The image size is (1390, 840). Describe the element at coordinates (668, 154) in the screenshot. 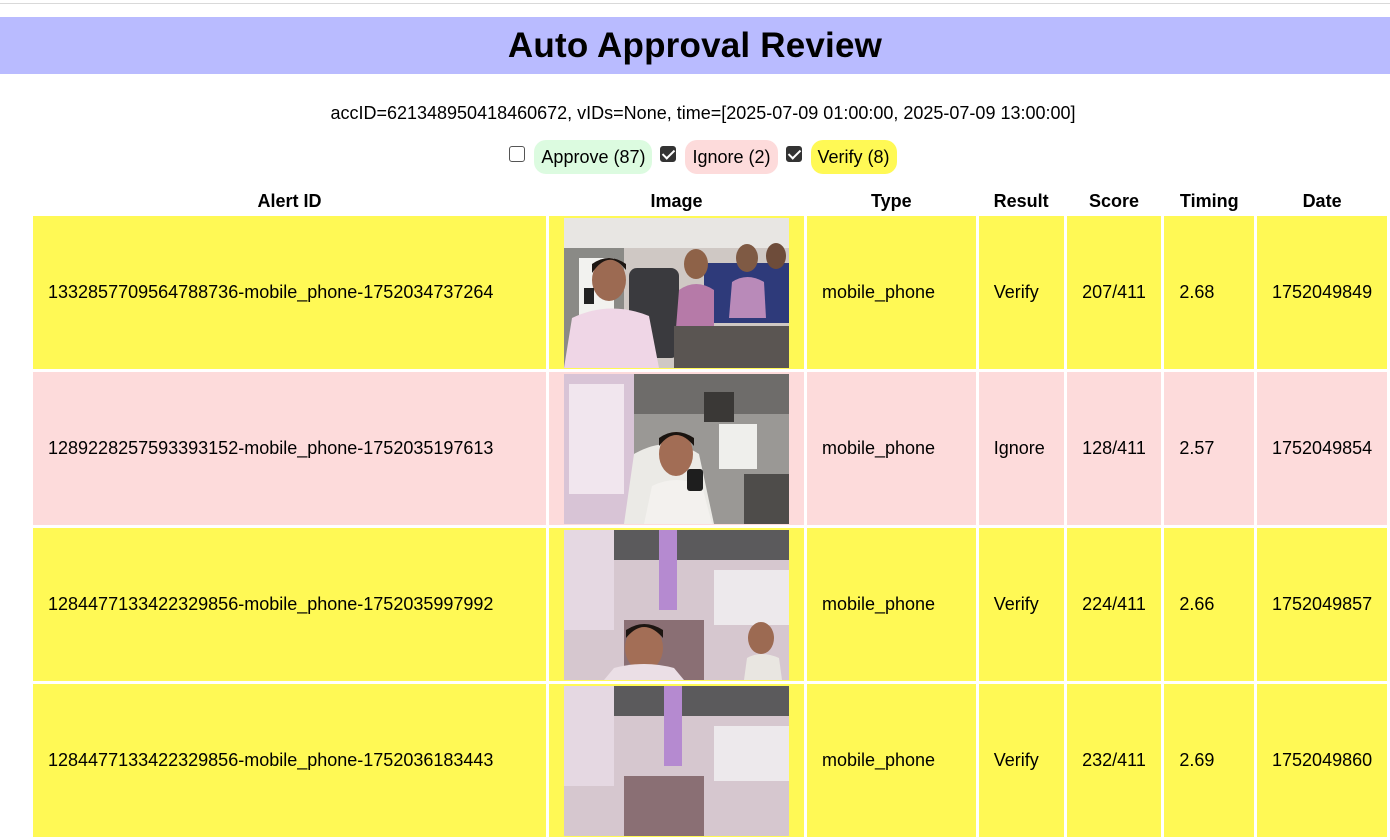

I see `ignore-checkbox` at that location.